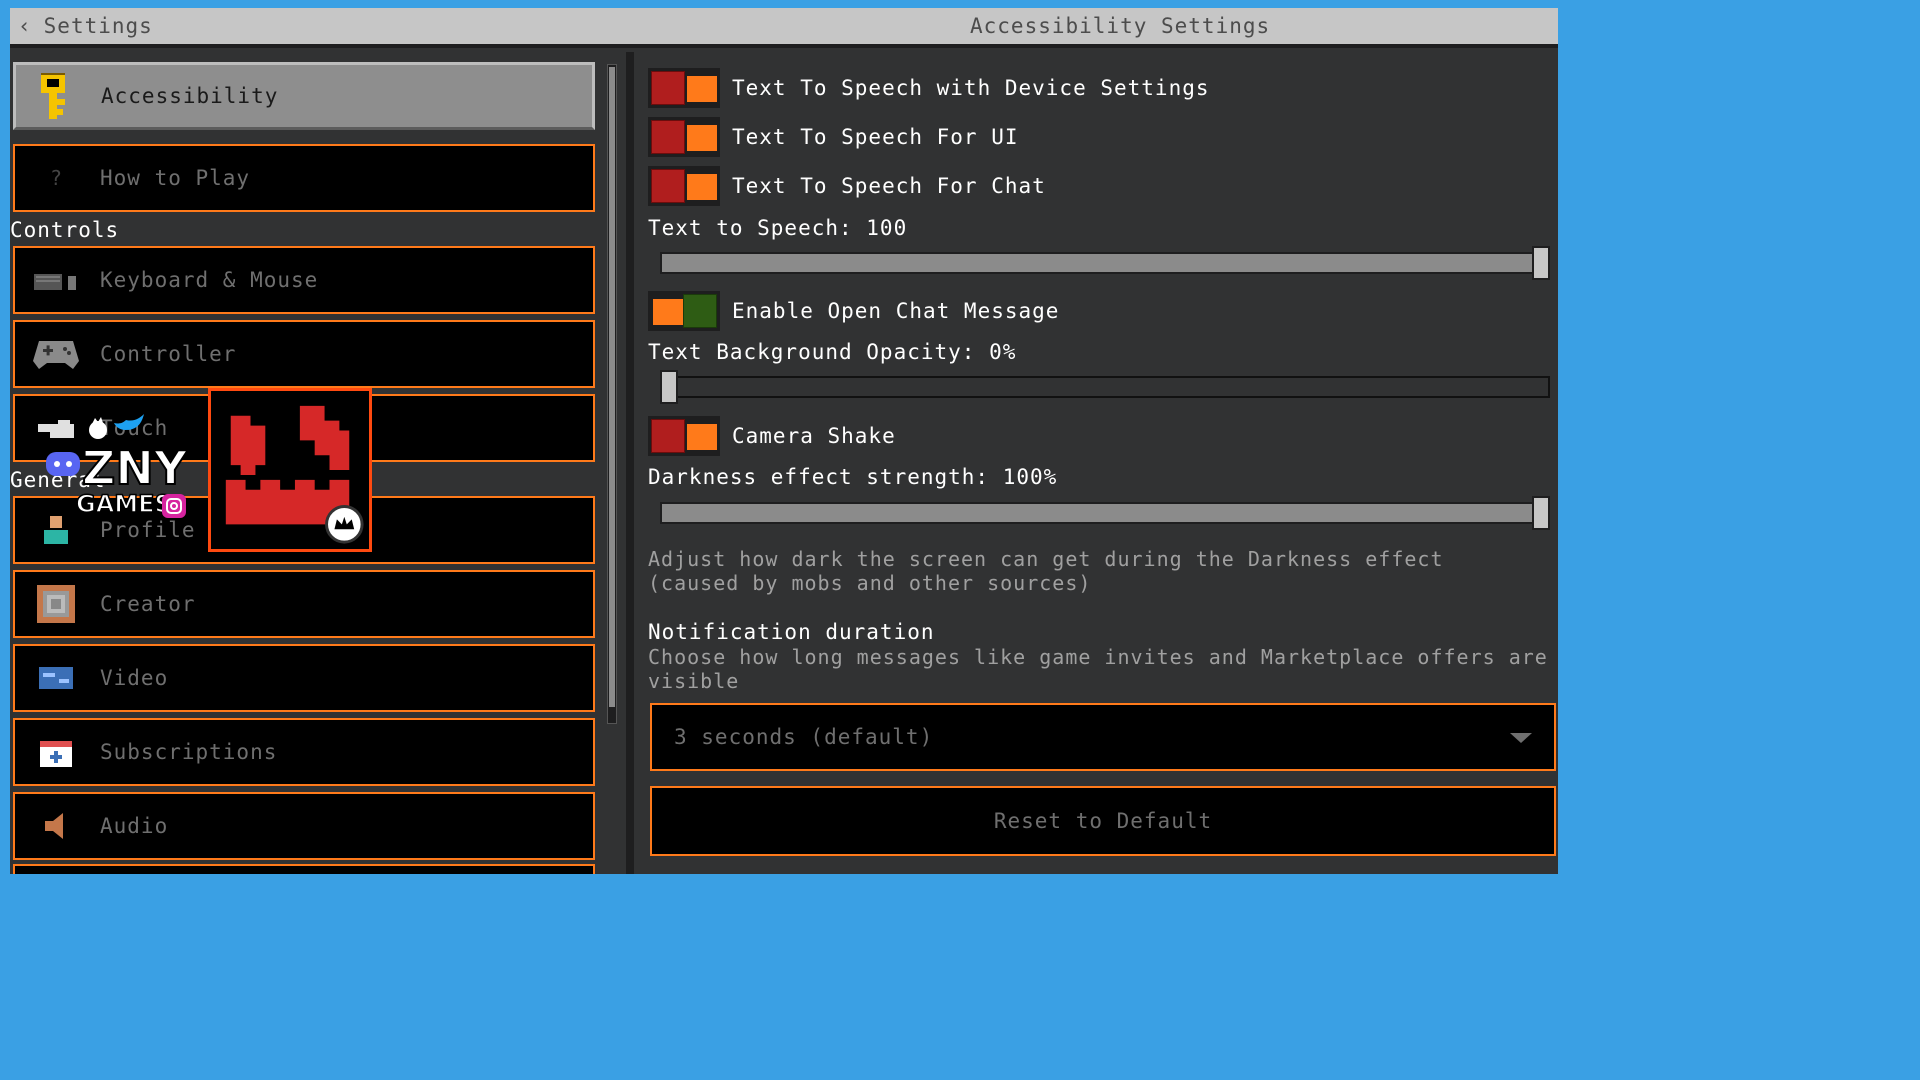 Image resolution: width=1920 pixels, height=1080 pixels. Describe the element at coordinates (304, 826) in the screenshot. I see `sidebar-item-audio: Audio` at that location.